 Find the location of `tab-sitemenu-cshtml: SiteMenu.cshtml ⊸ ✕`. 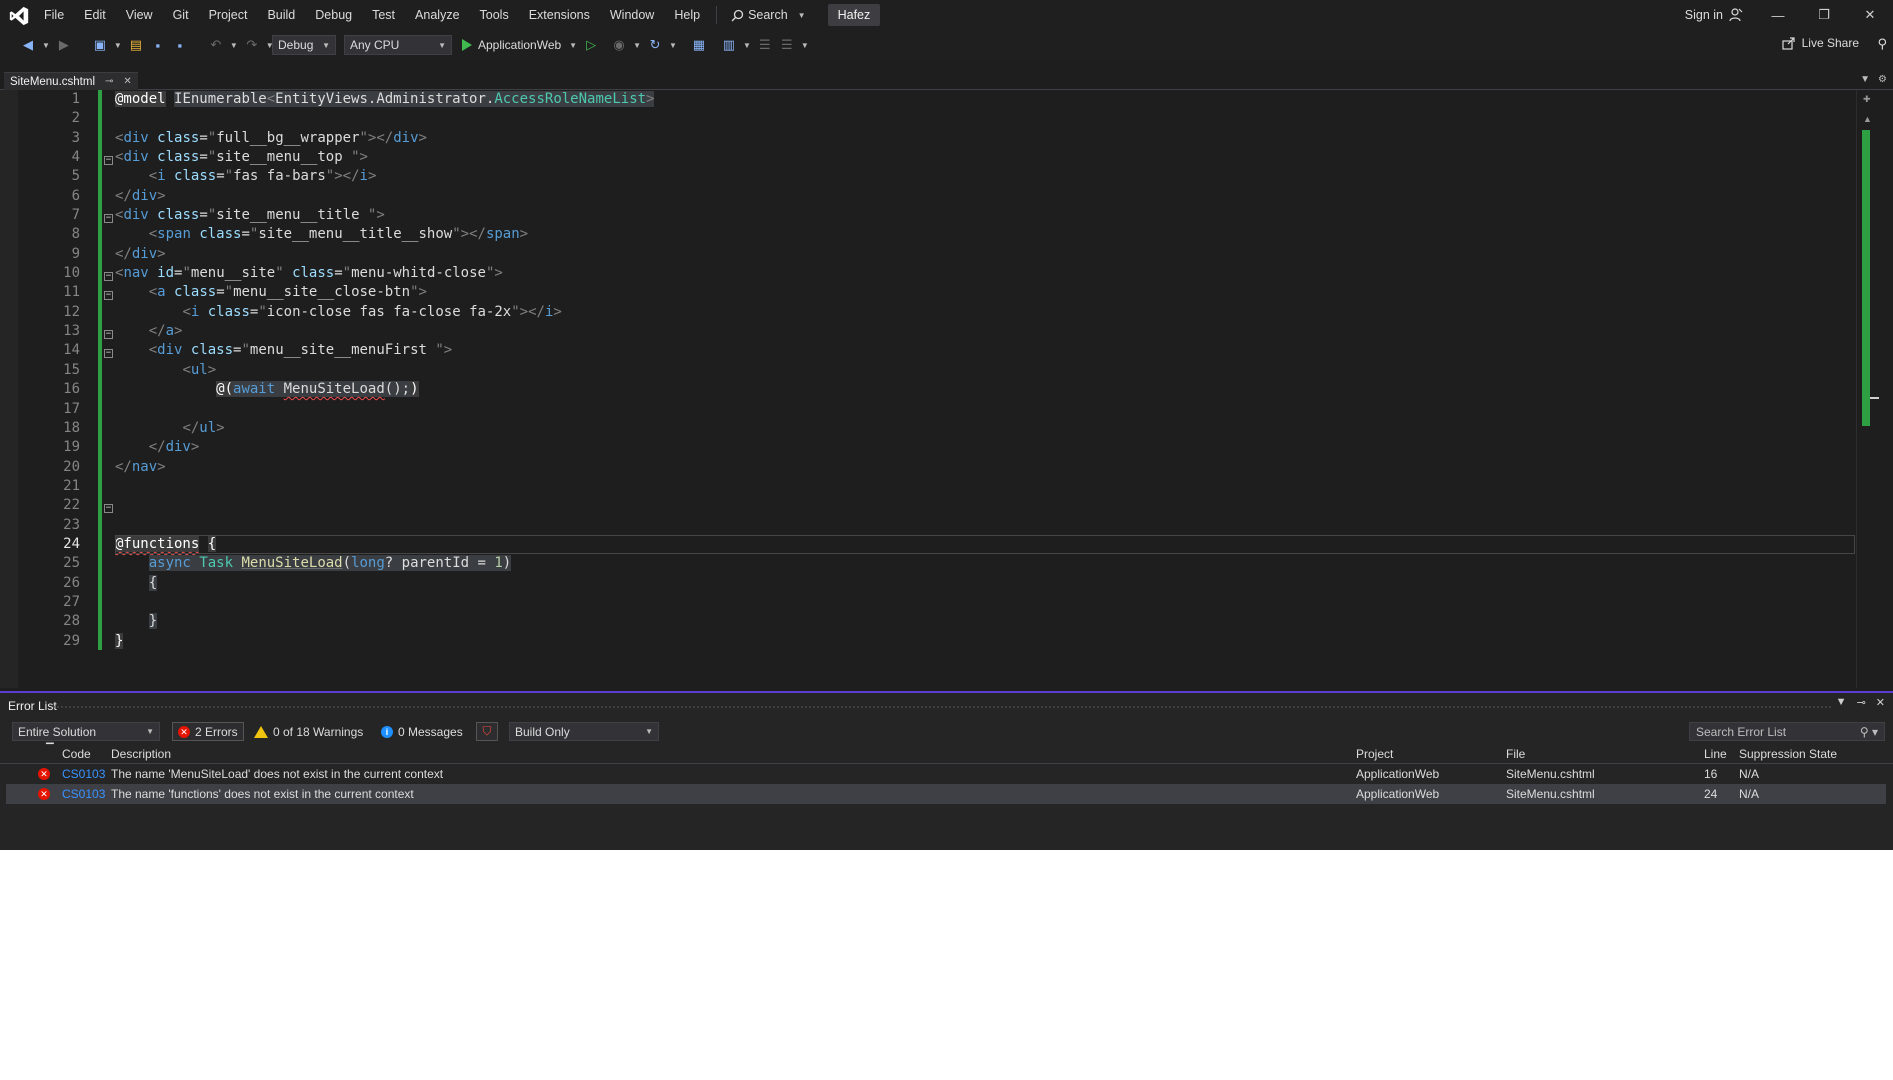

tab-sitemenu-cshtml: SiteMenu.cshtml ⊸ ✕ is located at coordinates (71, 81).